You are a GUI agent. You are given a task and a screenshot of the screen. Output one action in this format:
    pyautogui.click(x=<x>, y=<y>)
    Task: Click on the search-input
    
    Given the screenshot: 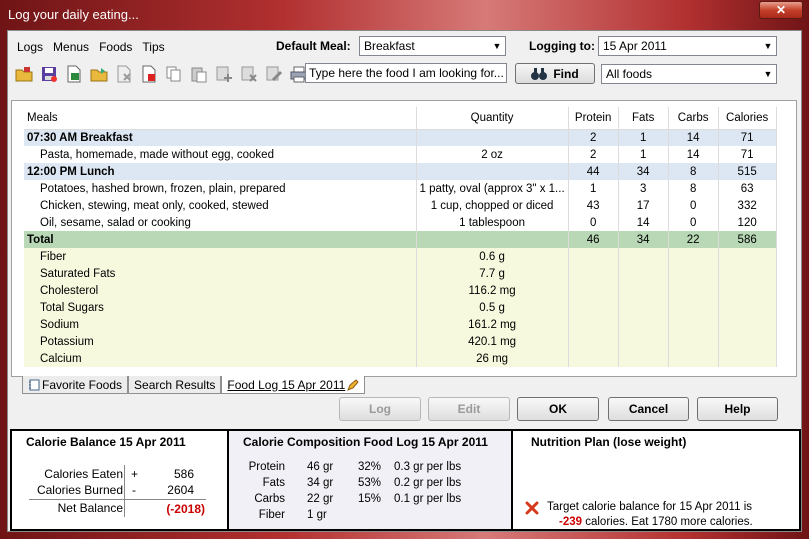 What is the action you would take?
    pyautogui.click(x=406, y=73)
    